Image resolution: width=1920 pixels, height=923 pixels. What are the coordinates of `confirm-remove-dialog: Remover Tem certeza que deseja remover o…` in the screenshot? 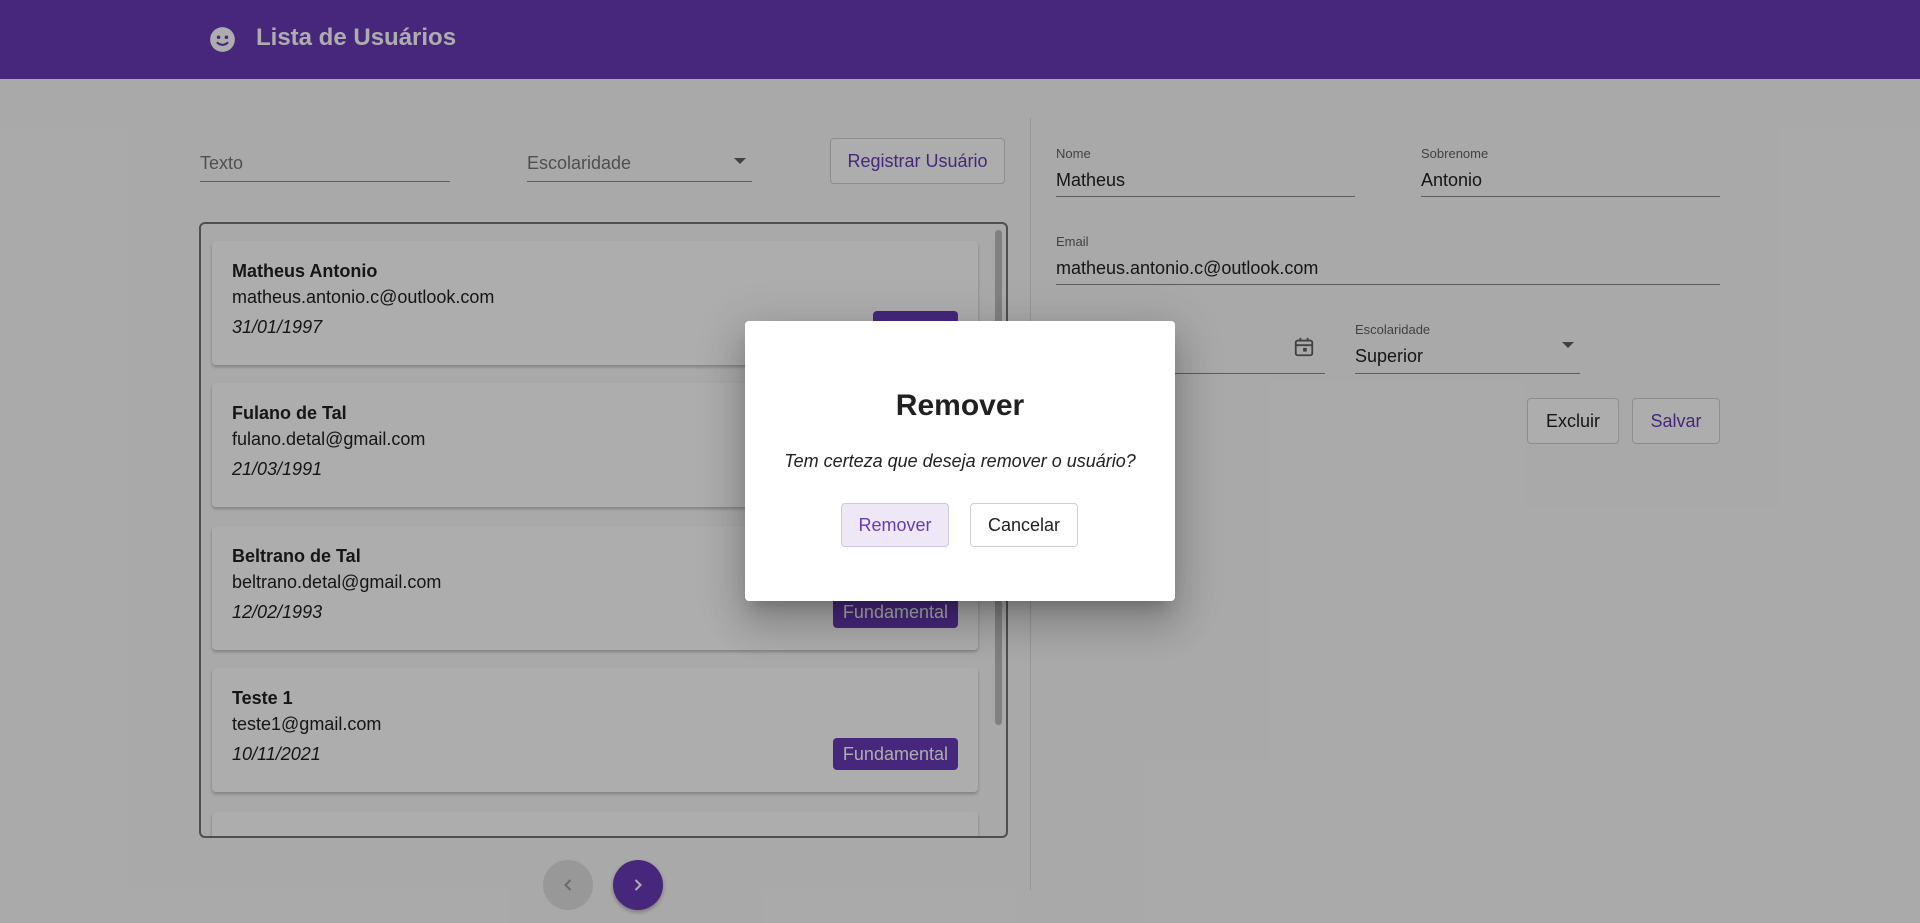 It's located at (960, 461).